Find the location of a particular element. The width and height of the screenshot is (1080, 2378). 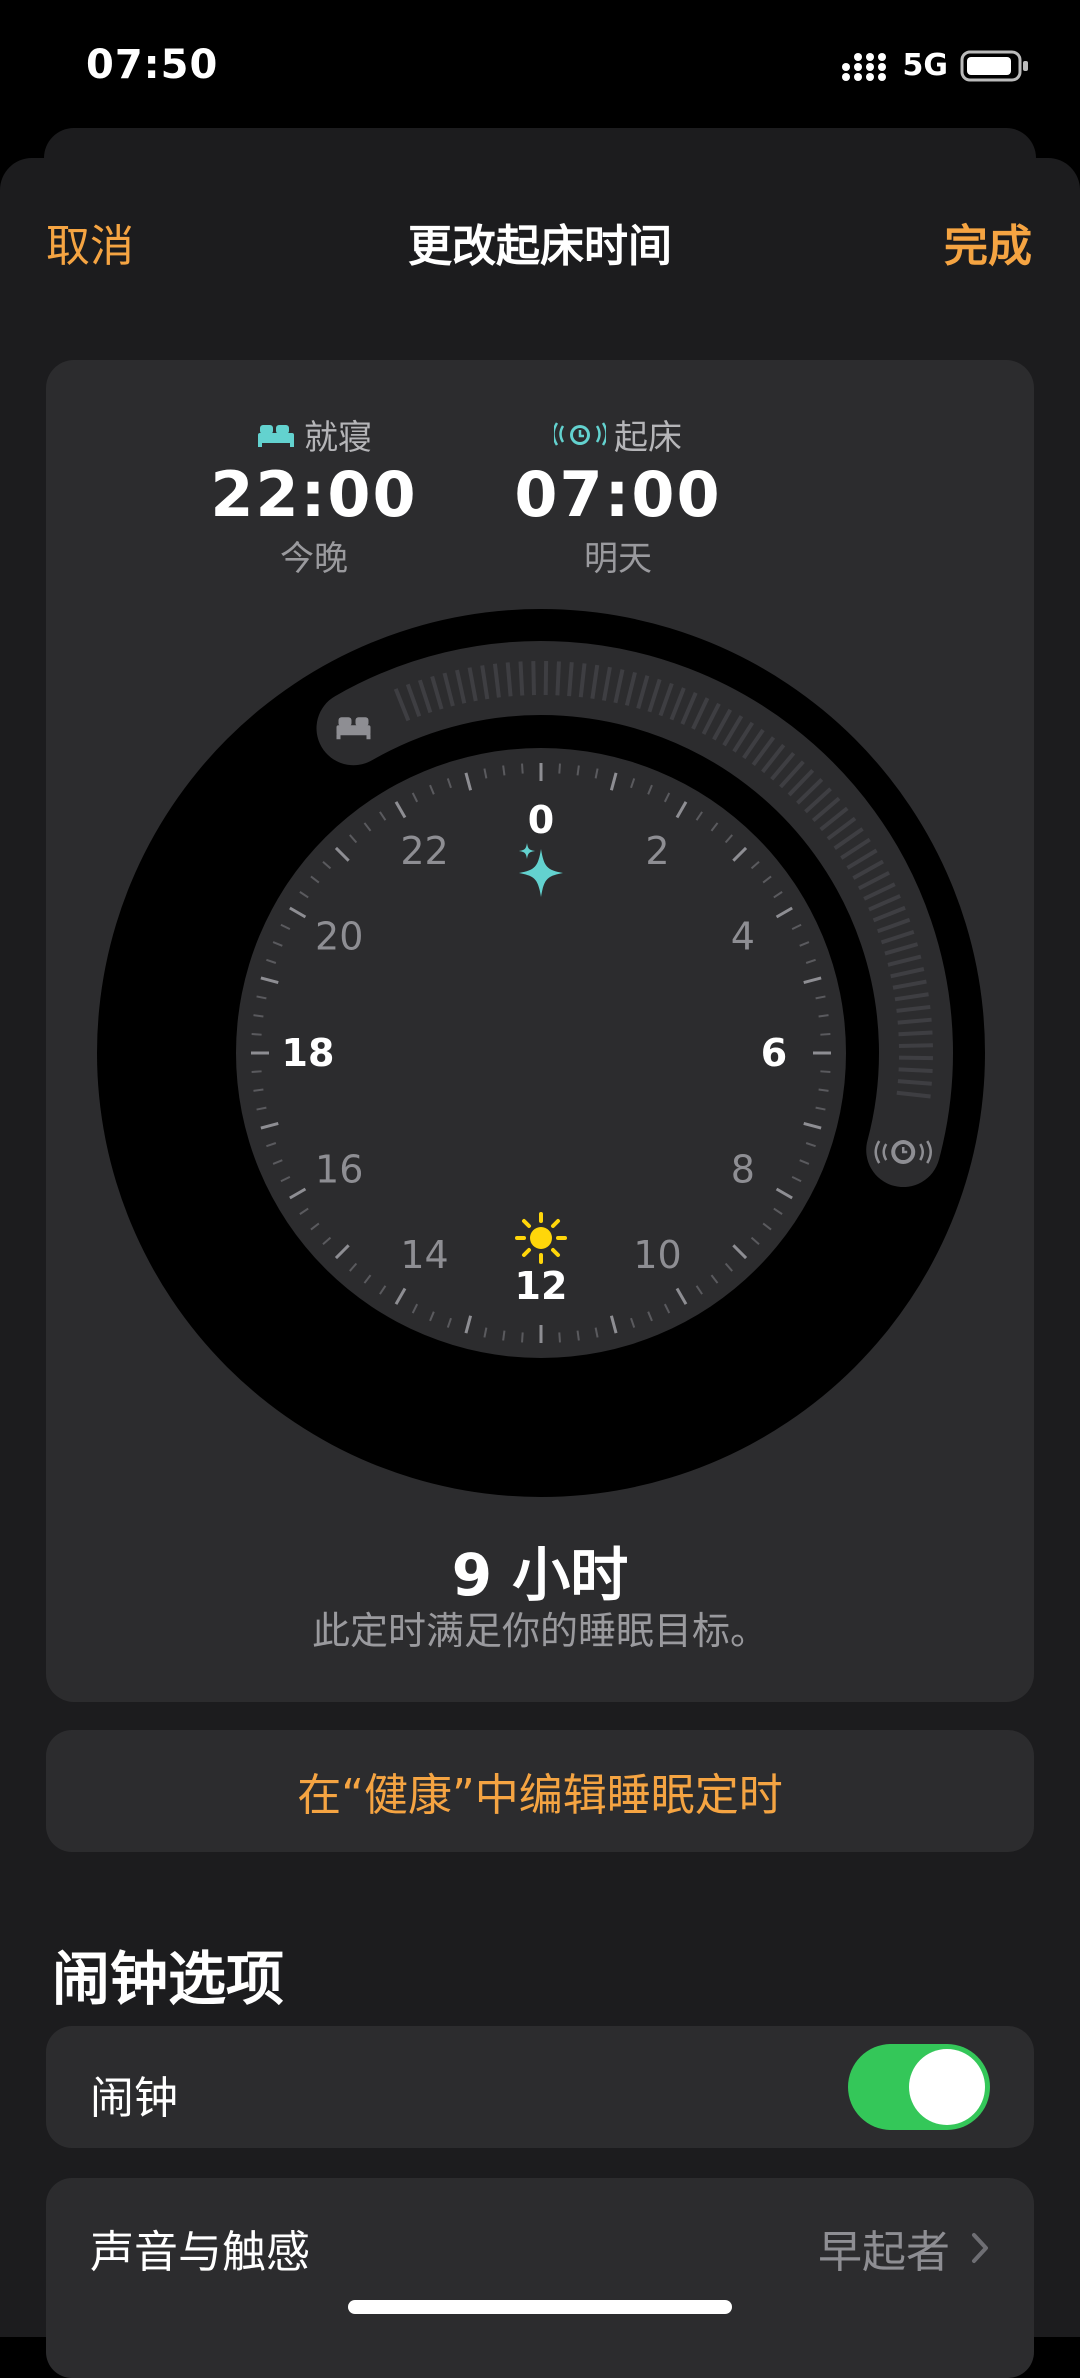

alarm-icon is located at coordinates (580, 434).